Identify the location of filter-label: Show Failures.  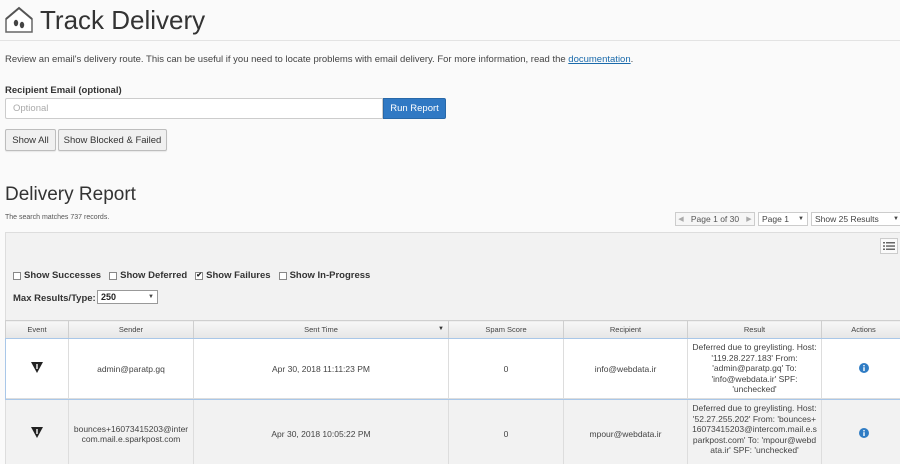
(238, 275).